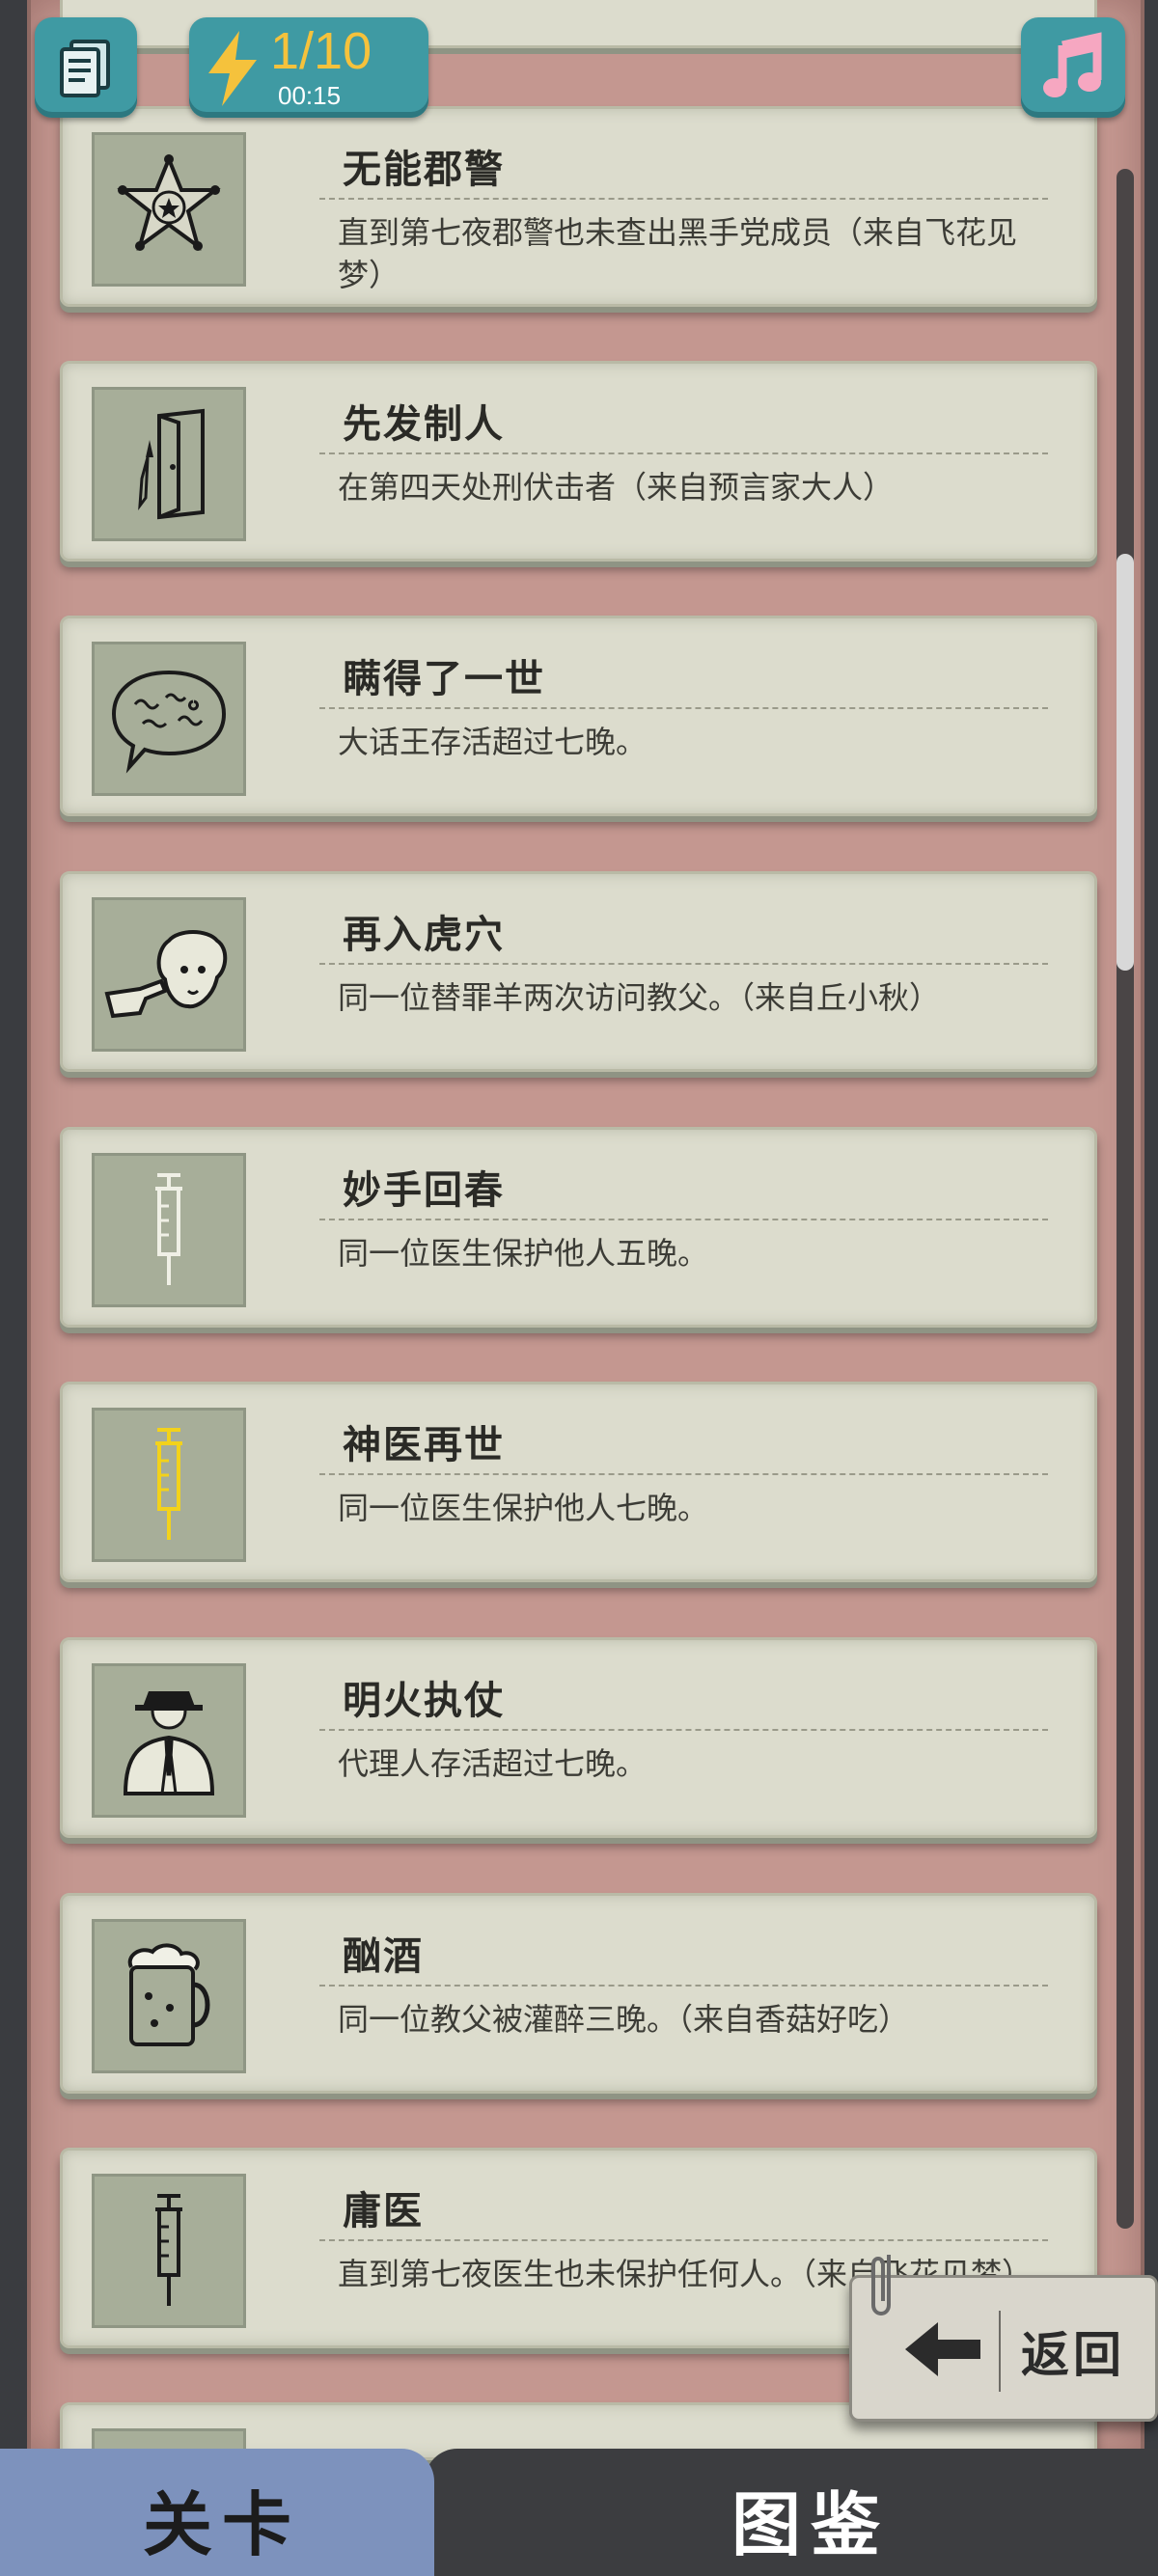 The width and height of the screenshot is (1158, 2576). I want to click on achievement-title: 无能郡警, so click(424, 170).